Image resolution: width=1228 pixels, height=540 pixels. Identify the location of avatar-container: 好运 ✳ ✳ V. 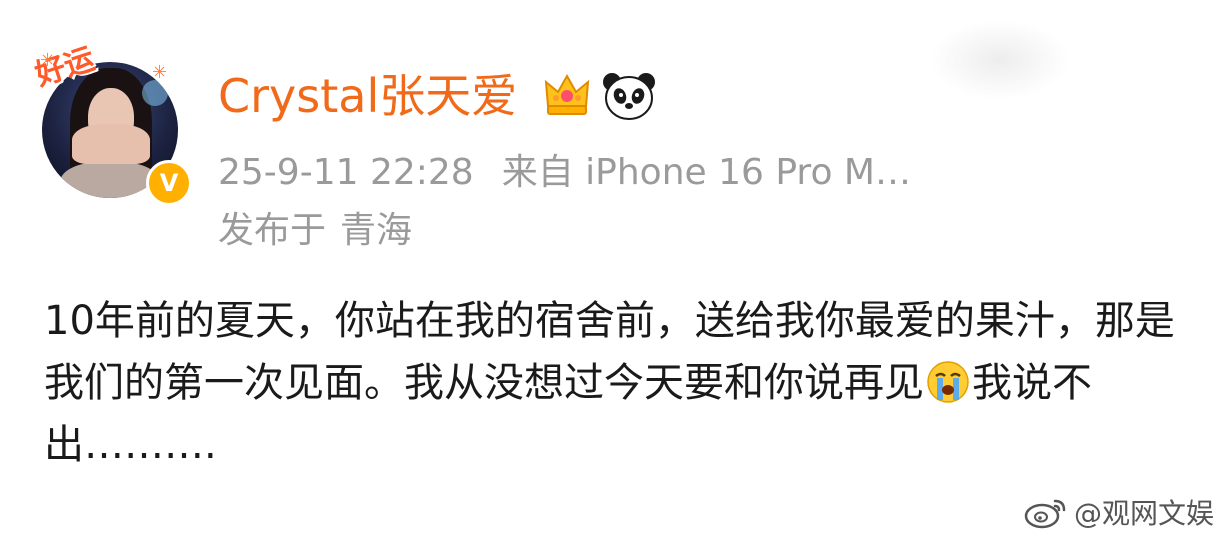
(111, 123).